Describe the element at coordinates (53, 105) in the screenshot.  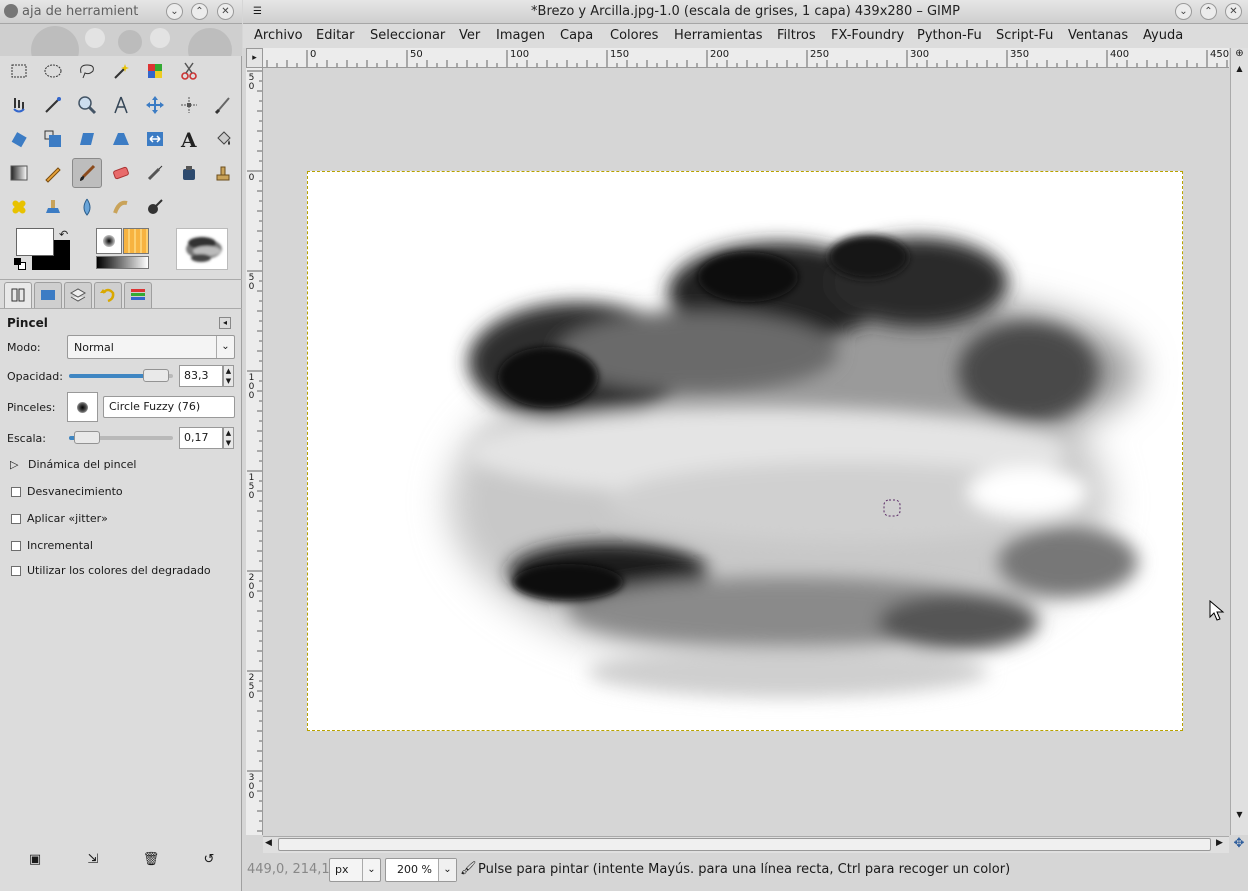
I see `paths-tool` at that location.